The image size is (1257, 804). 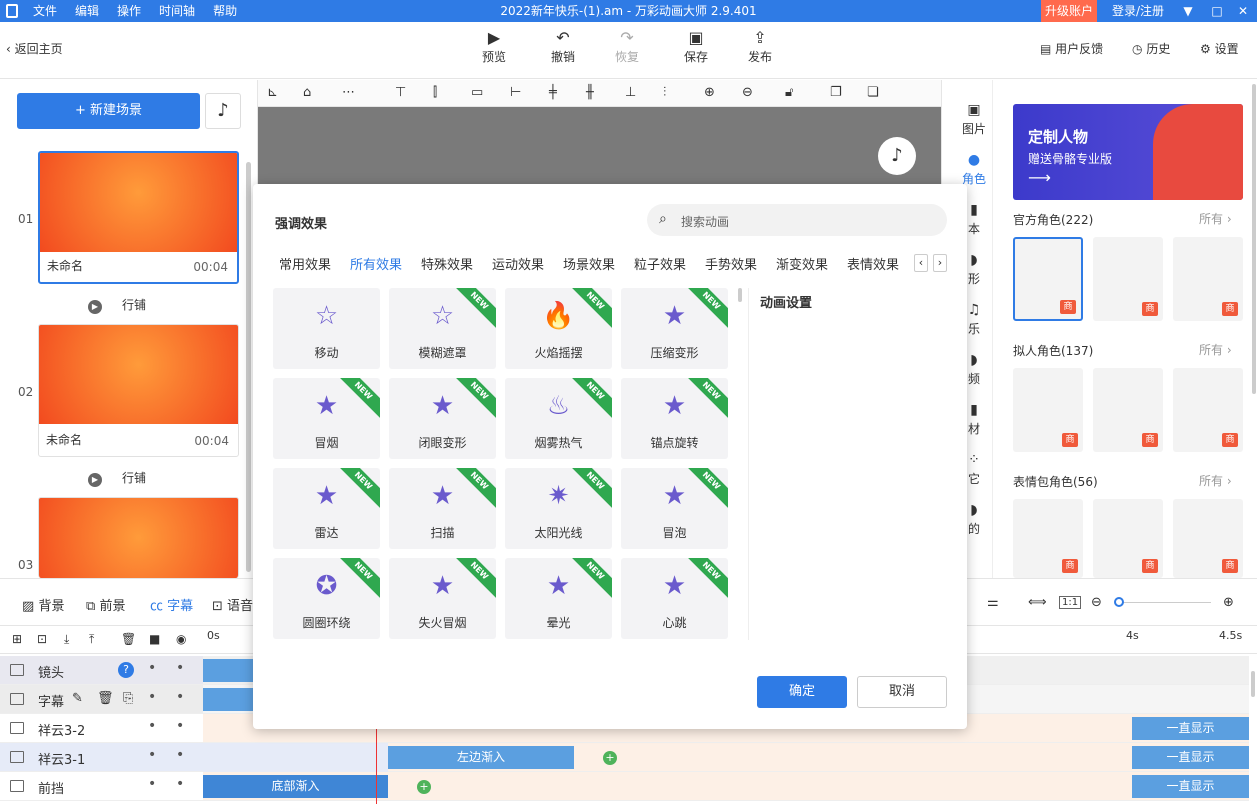 I want to click on tab-gesture: 手势效果, so click(x=731, y=263).